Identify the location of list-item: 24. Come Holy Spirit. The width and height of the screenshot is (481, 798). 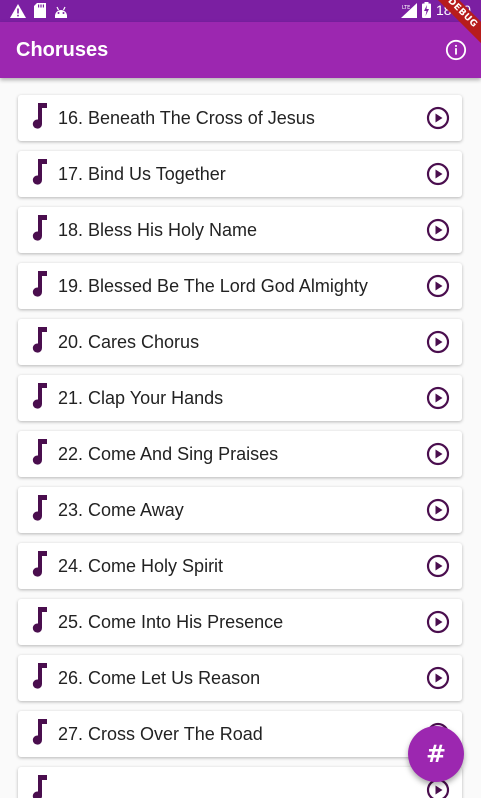
(240, 566).